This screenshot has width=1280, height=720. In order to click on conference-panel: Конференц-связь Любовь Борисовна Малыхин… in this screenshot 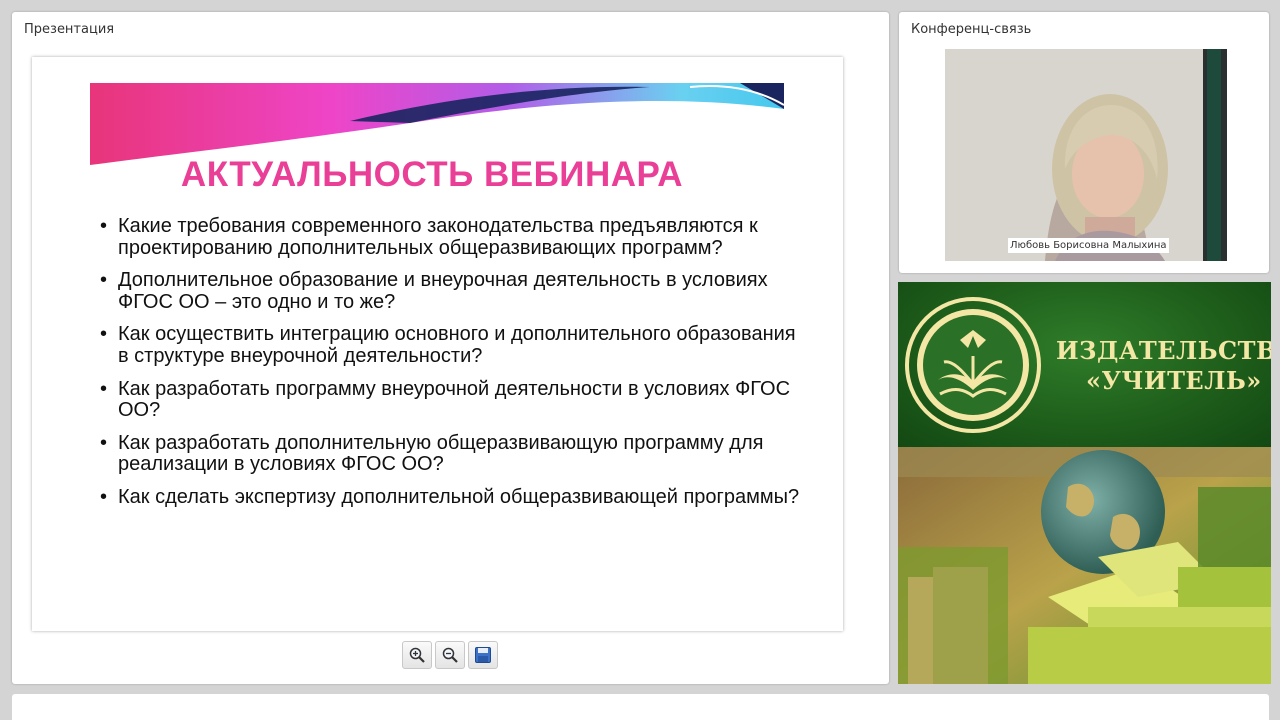, I will do `click(1084, 142)`.